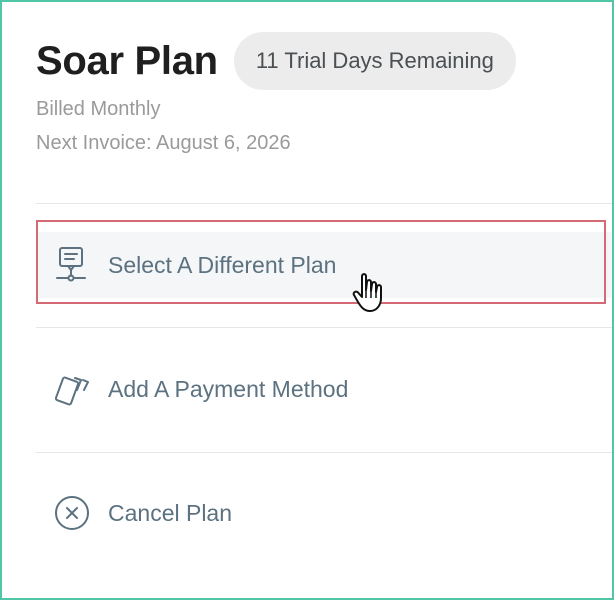 The image size is (614, 600). I want to click on cancel-plan-label: Cancel Plan, so click(170, 512).